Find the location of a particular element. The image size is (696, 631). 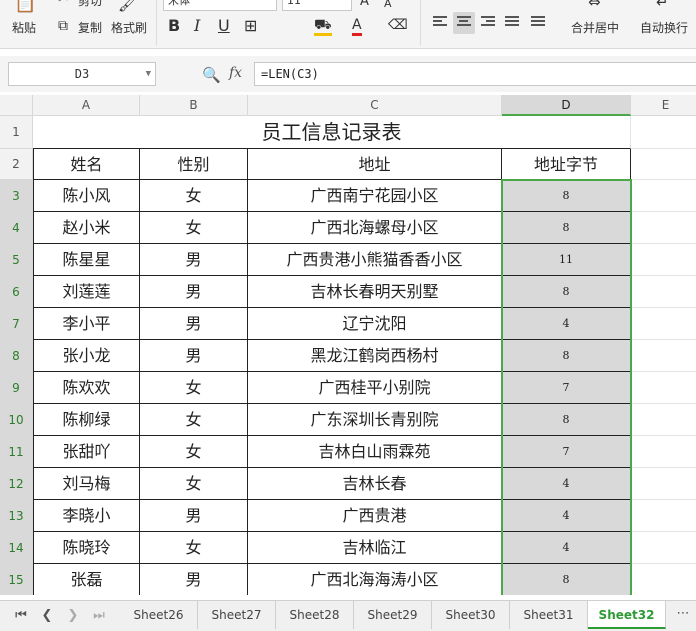

last-sheet-icon: ⏭ is located at coordinates (99, 616).